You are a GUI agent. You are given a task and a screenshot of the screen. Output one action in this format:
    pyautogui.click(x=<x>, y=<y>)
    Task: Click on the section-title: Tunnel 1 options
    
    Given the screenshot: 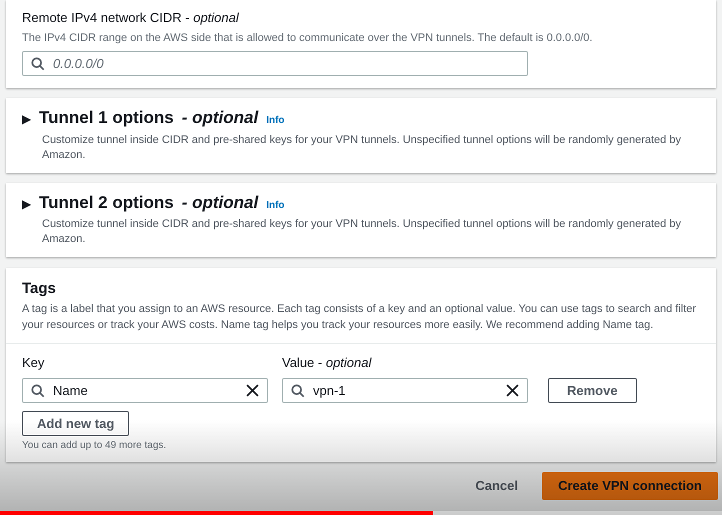 What is the action you would take?
    pyautogui.click(x=106, y=117)
    